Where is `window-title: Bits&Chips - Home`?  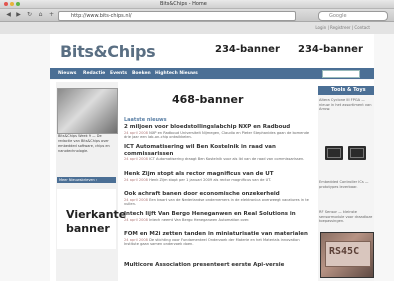 window-title: Bits&Chips - Home is located at coordinates (183, 4).